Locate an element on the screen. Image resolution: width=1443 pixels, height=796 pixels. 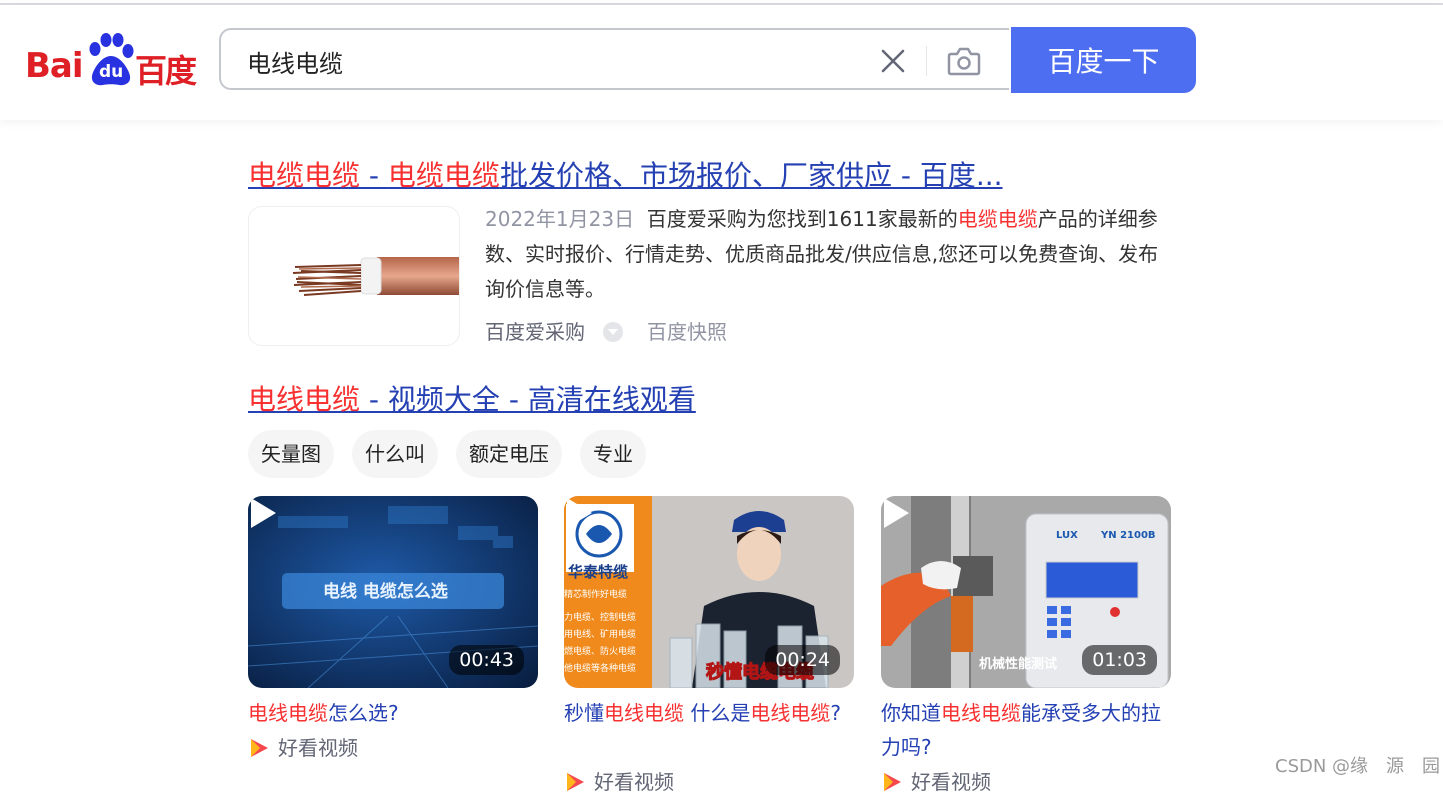
tag-list: 矢量图 什么叫 额定电压 专业 is located at coordinates (447, 454).